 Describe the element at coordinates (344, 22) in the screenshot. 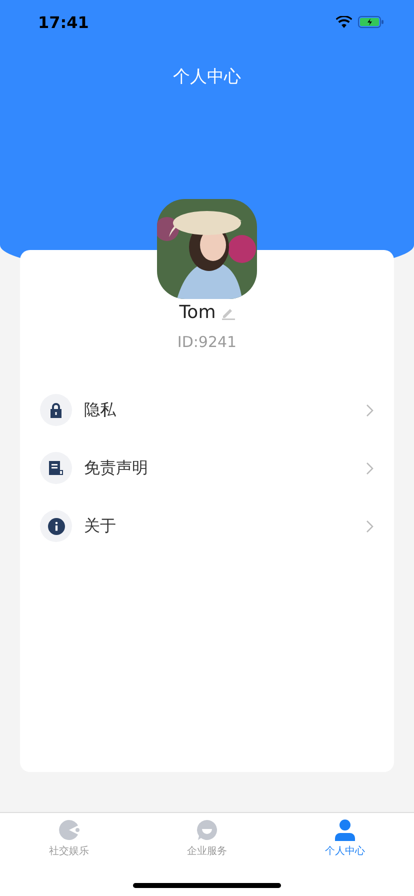

I see `wifi-icon` at that location.